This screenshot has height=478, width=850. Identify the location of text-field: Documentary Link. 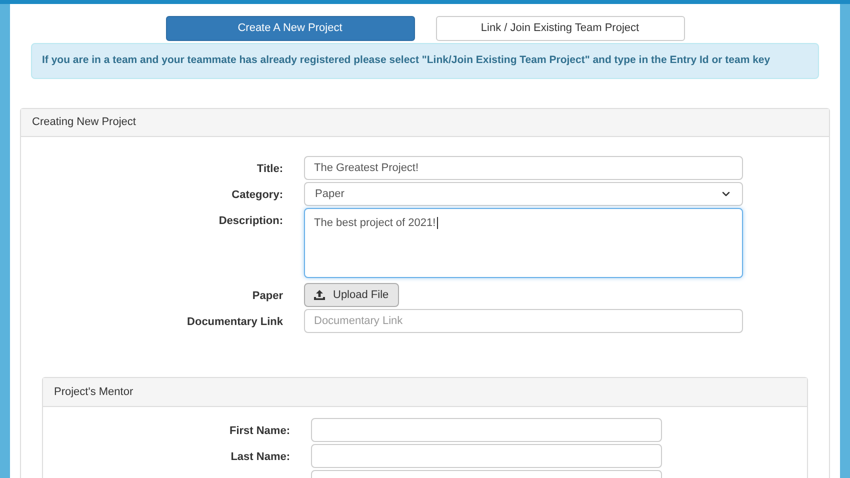
(523, 321).